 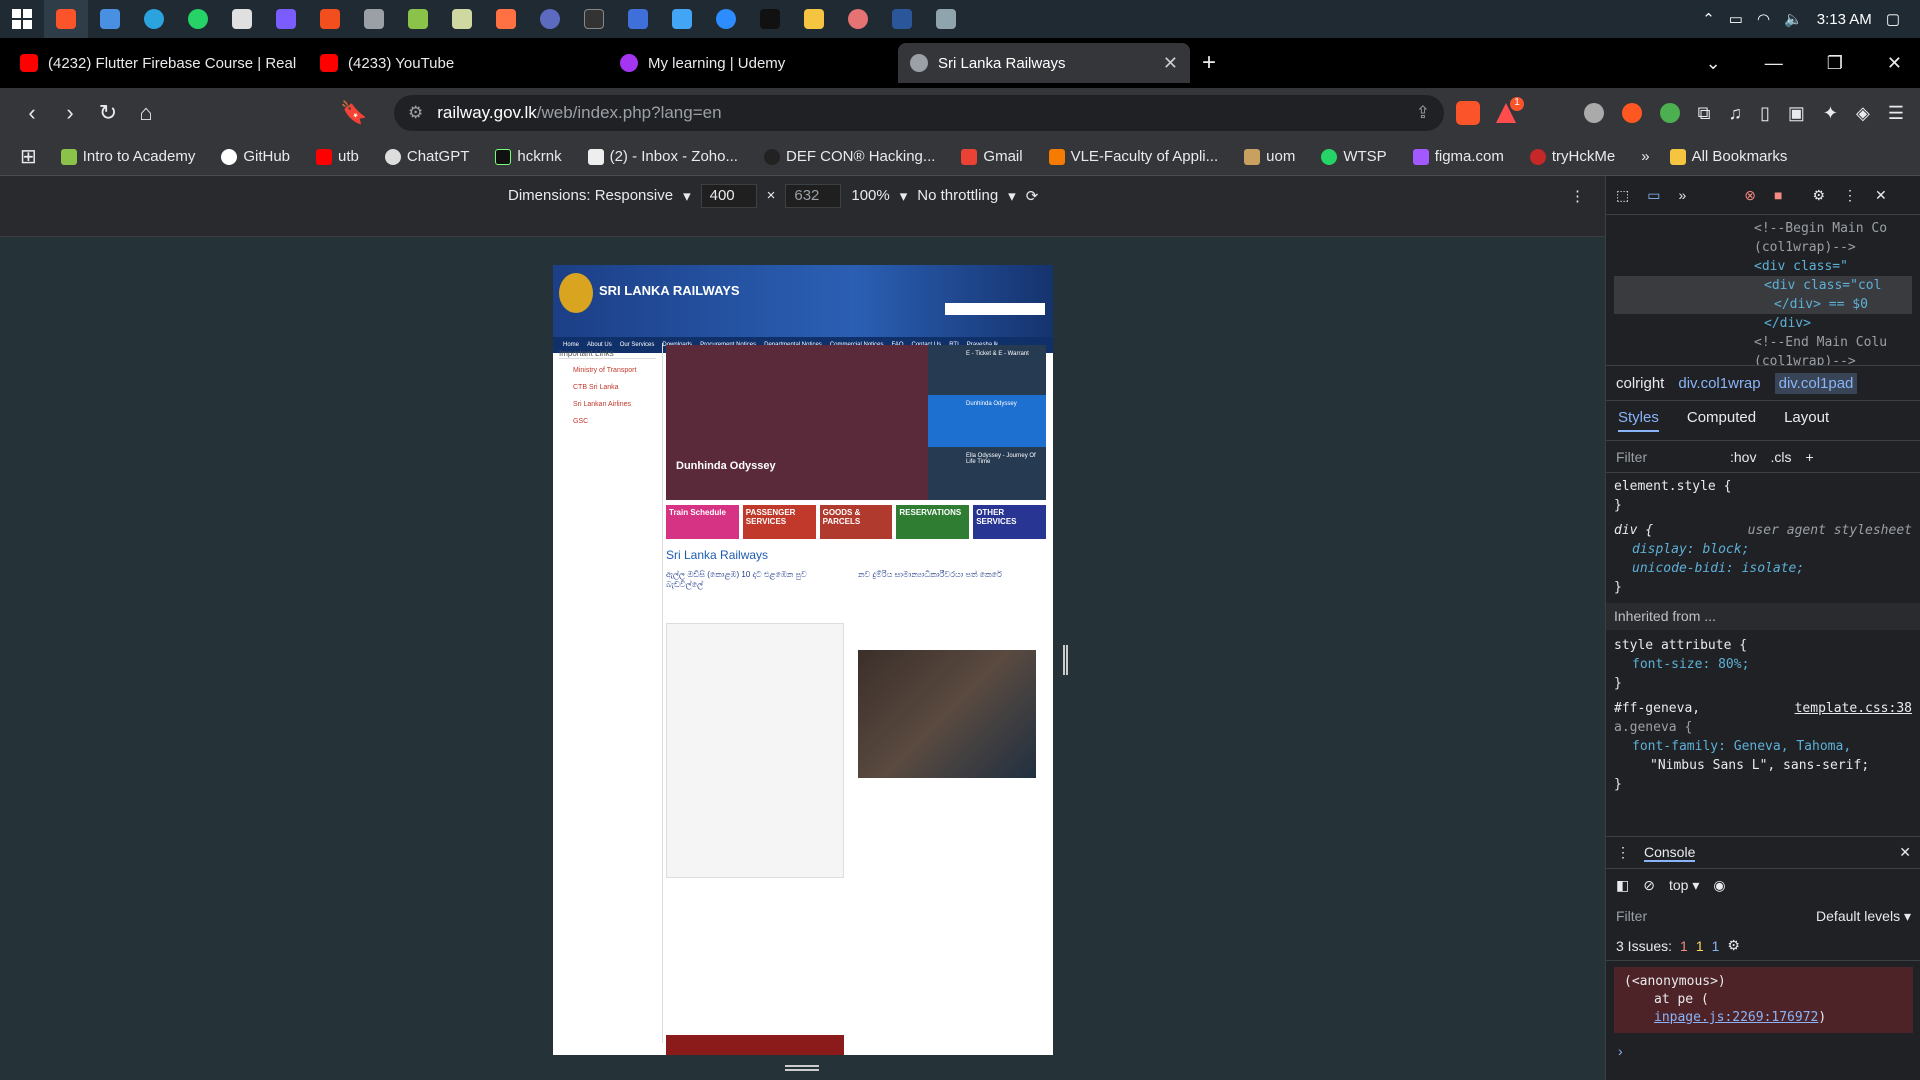 What do you see at coordinates (933, 522) in the screenshot?
I see `service-reservations: RESERVATIONS` at bounding box center [933, 522].